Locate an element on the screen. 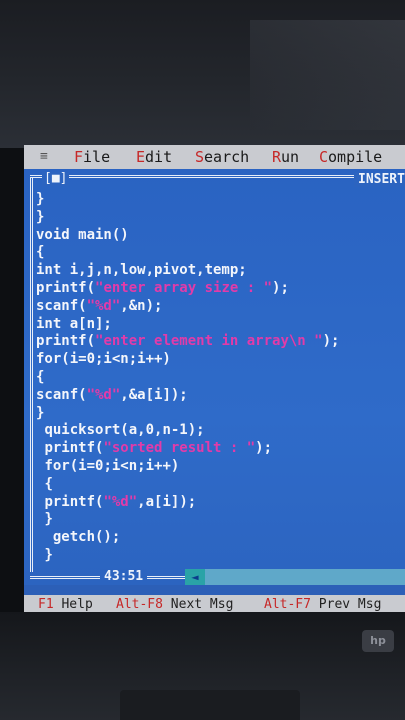 The width and height of the screenshot is (405, 720). menu-edit-hotkey: E is located at coordinates (141, 157).